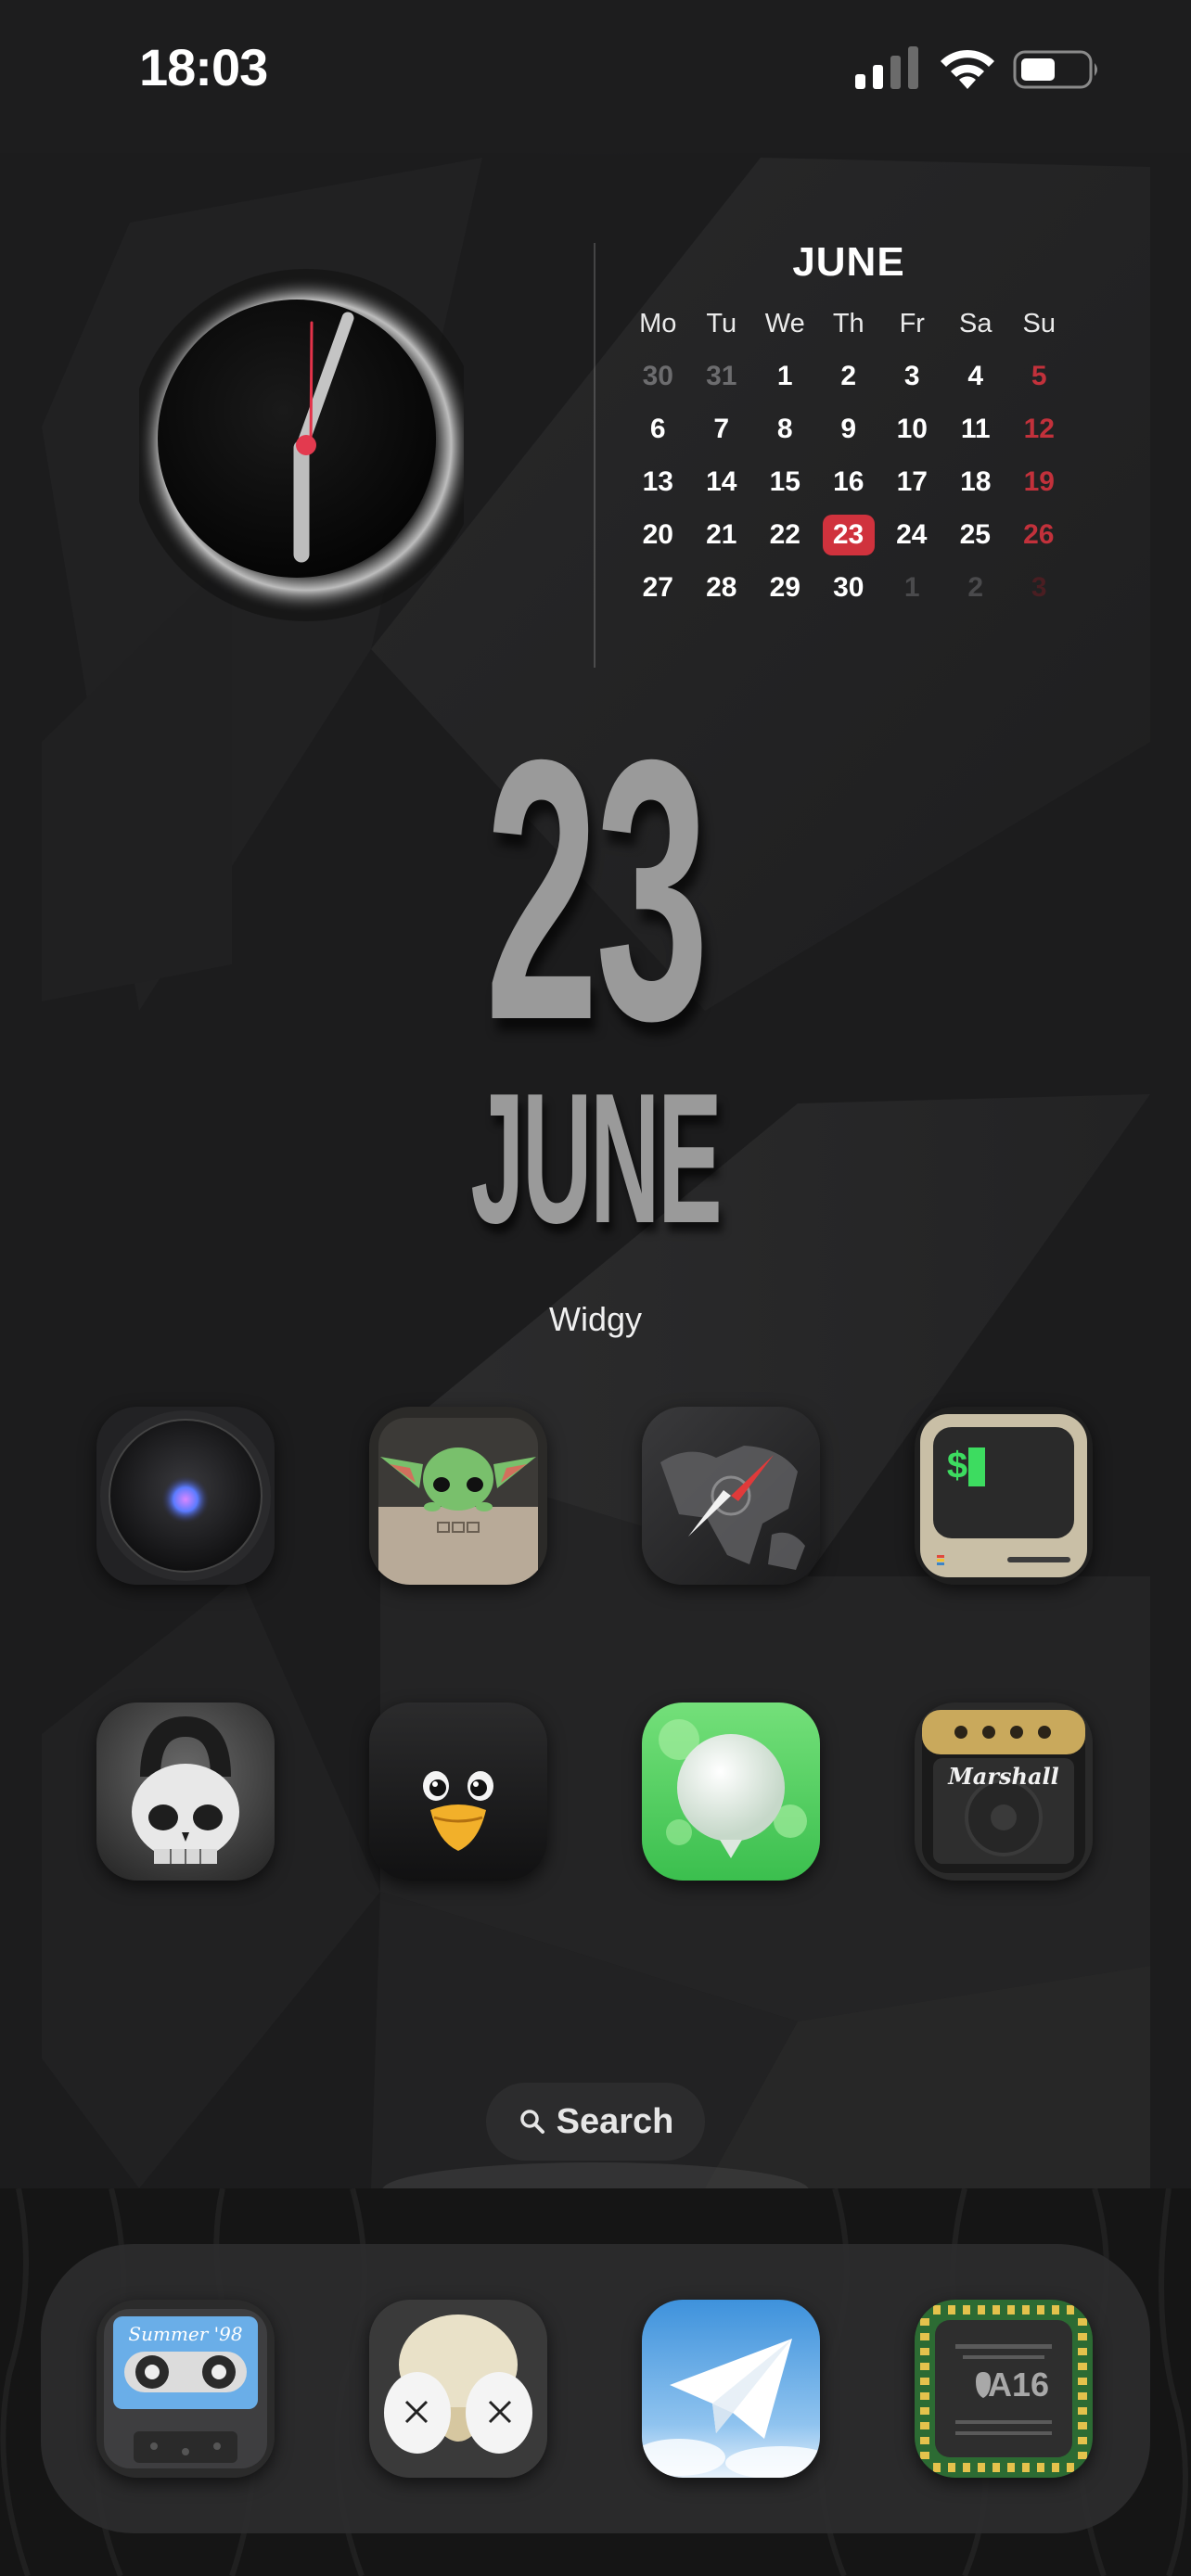 This screenshot has height=2576, width=1191. What do you see at coordinates (784, 428) in the screenshot?
I see `calendar-day: 8` at bounding box center [784, 428].